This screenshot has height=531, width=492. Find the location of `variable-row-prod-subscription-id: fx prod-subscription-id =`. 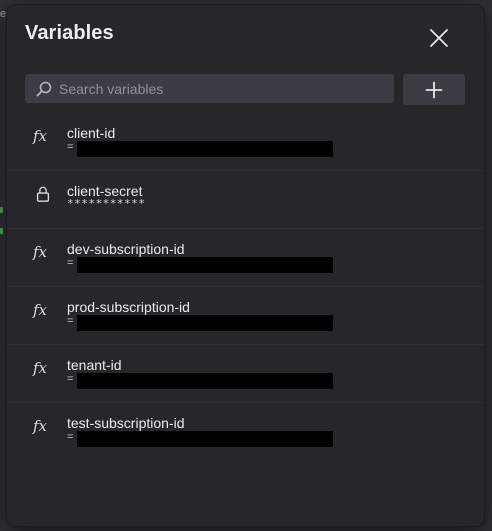

variable-row-prod-subscription-id: fx prod-subscription-id = is located at coordinates (245, 316).